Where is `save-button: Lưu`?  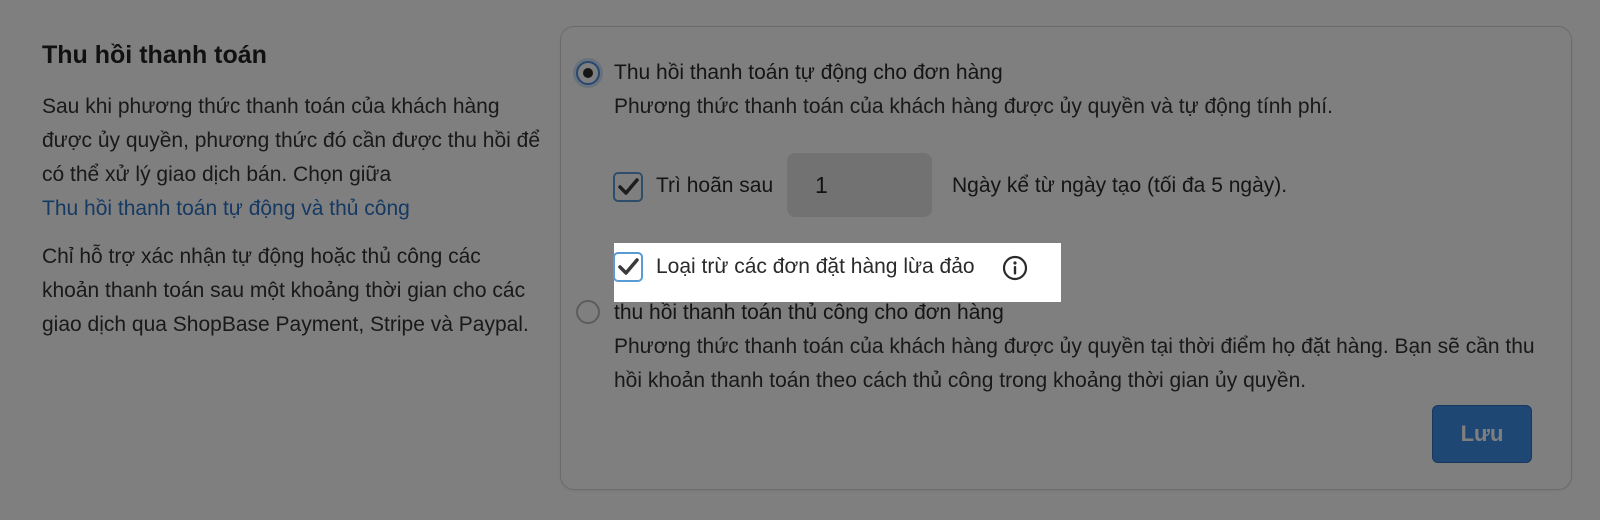 save-button: Lưu is located at coordinates (1482, 434).